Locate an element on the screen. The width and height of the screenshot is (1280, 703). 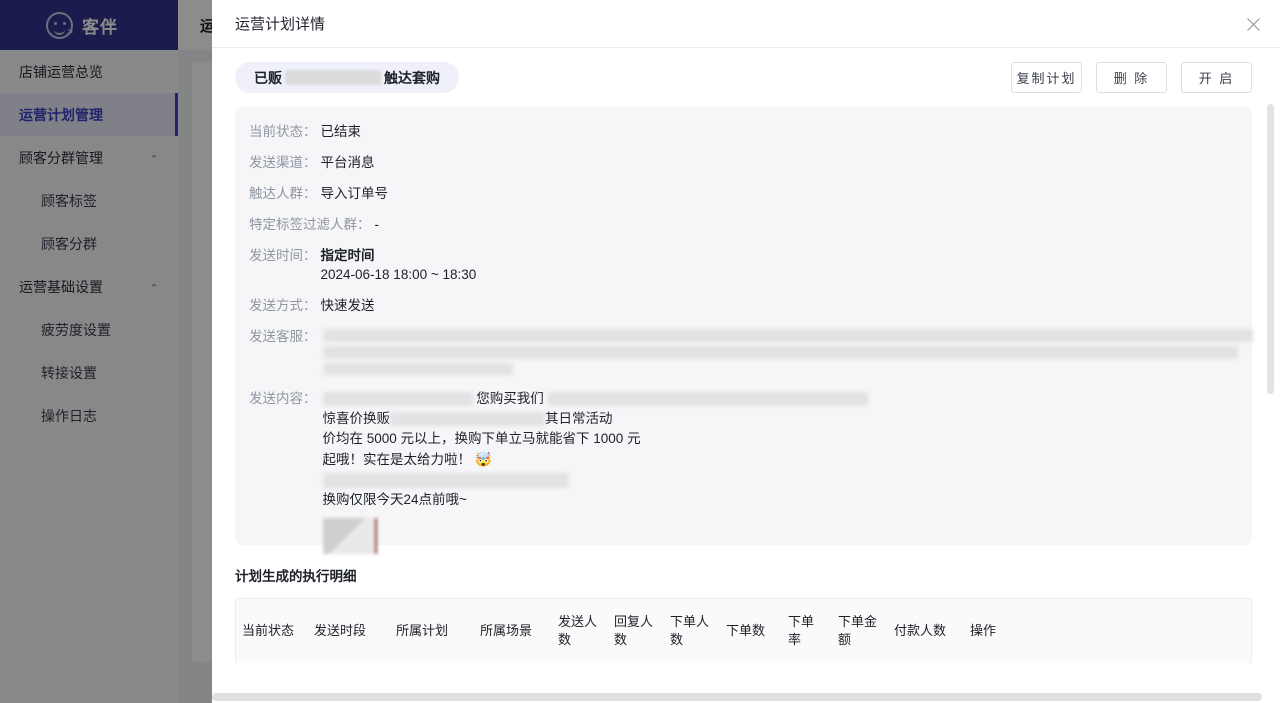
message-line-6: 换购仅限今天24点前哦~ is located at coordinates (394, 499).